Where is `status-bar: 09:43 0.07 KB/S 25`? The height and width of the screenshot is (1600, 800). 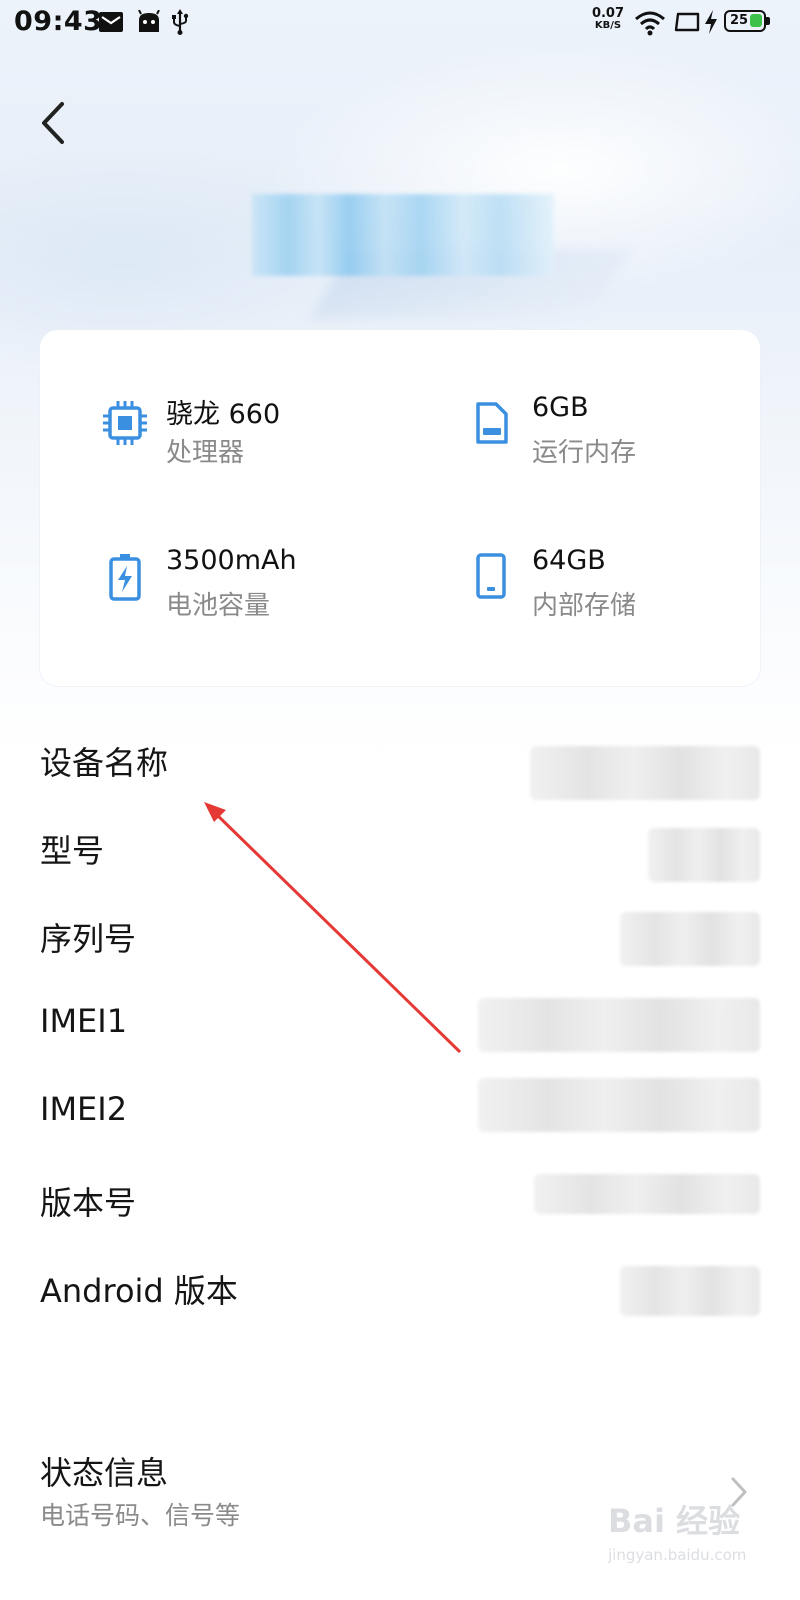
status-bar: 09:43 0.07 KB/S 25 is located at coordinates (400, 22).